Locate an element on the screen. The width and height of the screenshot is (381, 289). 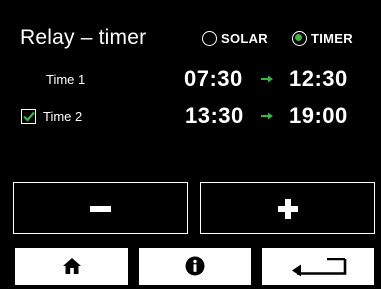
radio-unselected-icon is located at coordinates (209, 38).